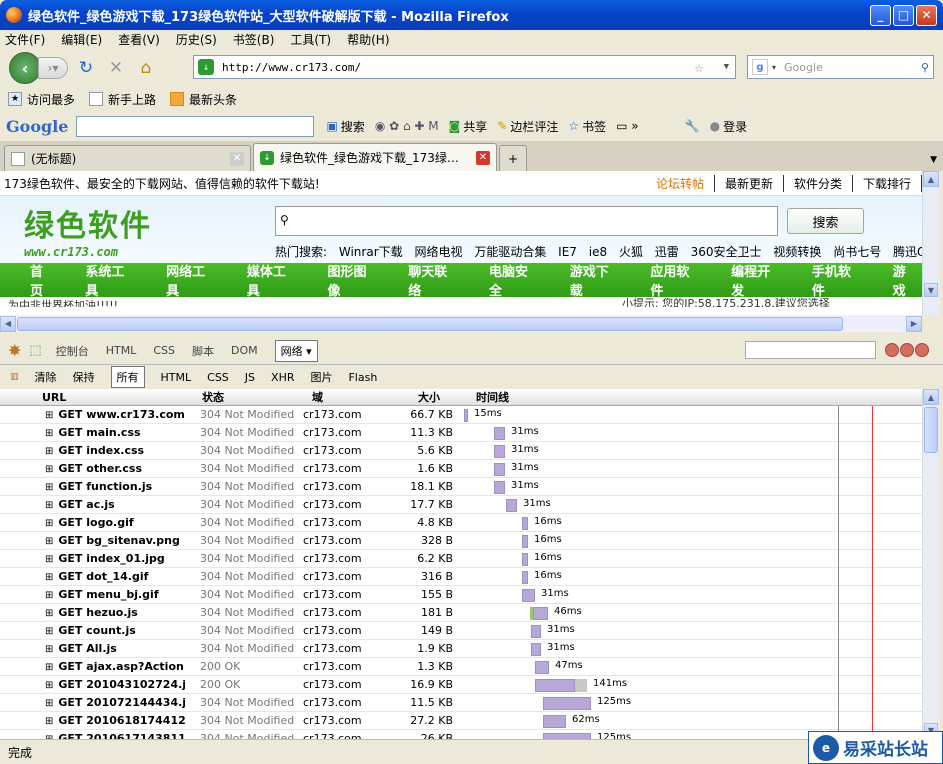  What do you see at coordinates (46, 377) in the screenshot?
I see `filter-clear: 清除` at bounding box center [46, 377].